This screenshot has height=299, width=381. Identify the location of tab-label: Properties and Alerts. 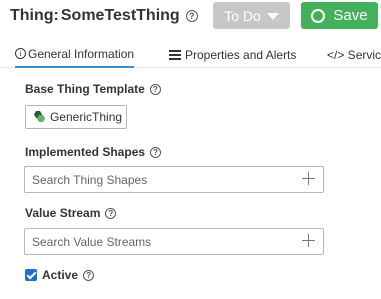
(241, 54).